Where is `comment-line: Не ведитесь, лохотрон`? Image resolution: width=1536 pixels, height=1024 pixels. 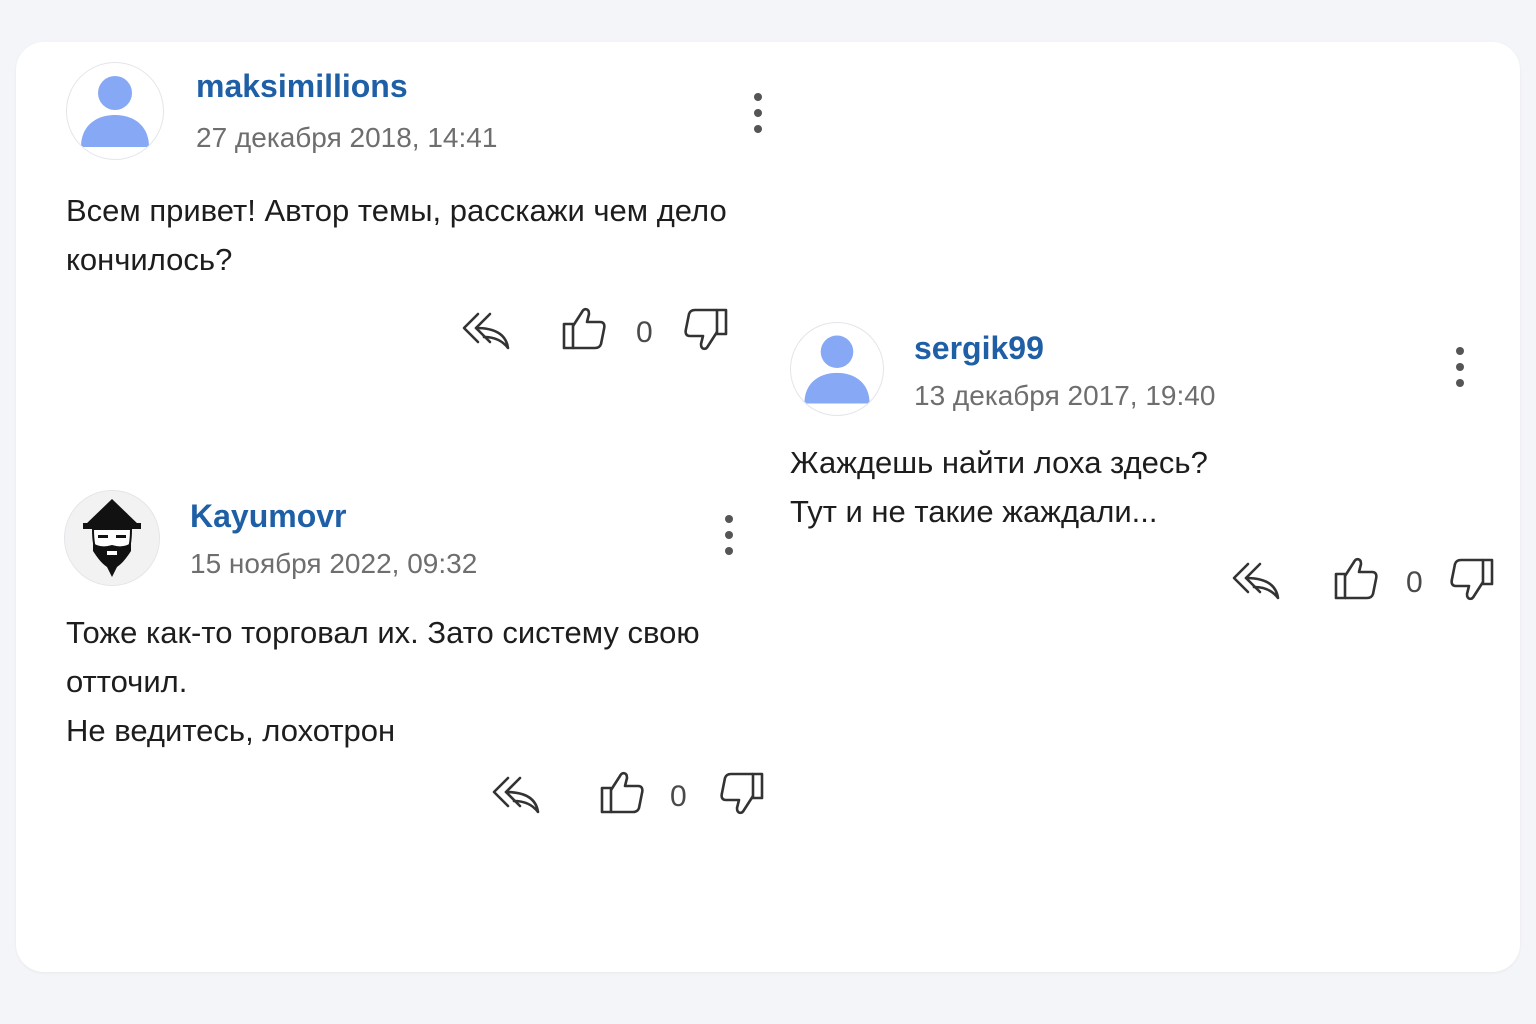
comment-line: Не ведитесь, лохотрон is located at coordinates (231, 730).